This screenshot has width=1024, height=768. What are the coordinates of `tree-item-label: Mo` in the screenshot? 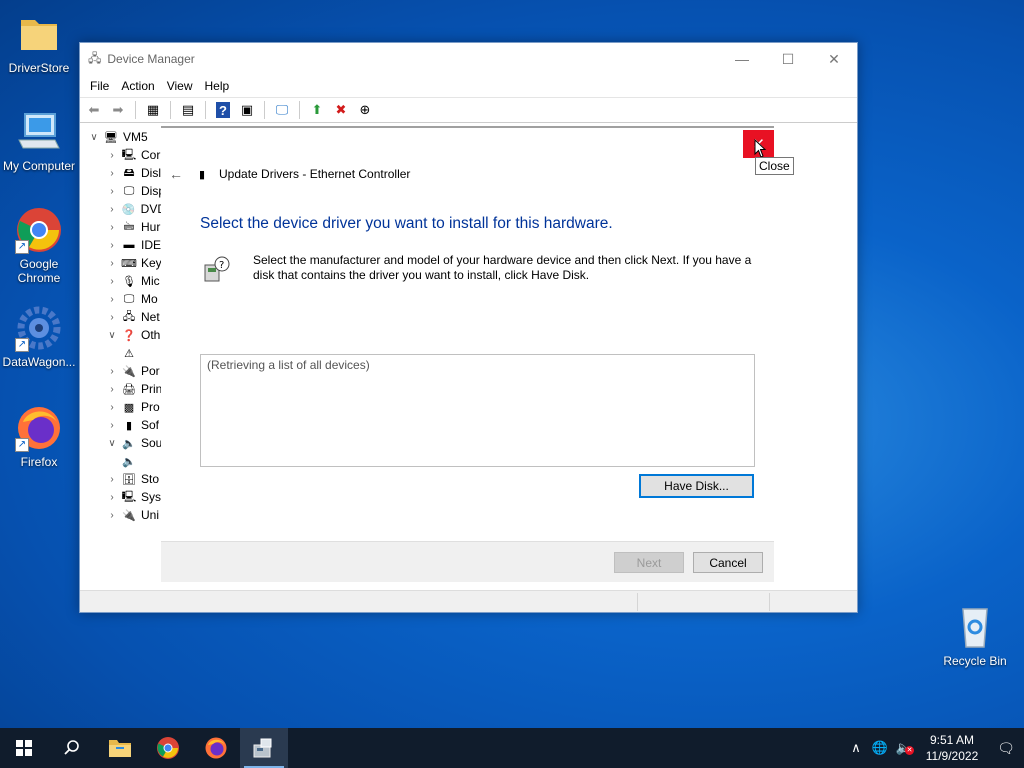 It's located at (149, 299).